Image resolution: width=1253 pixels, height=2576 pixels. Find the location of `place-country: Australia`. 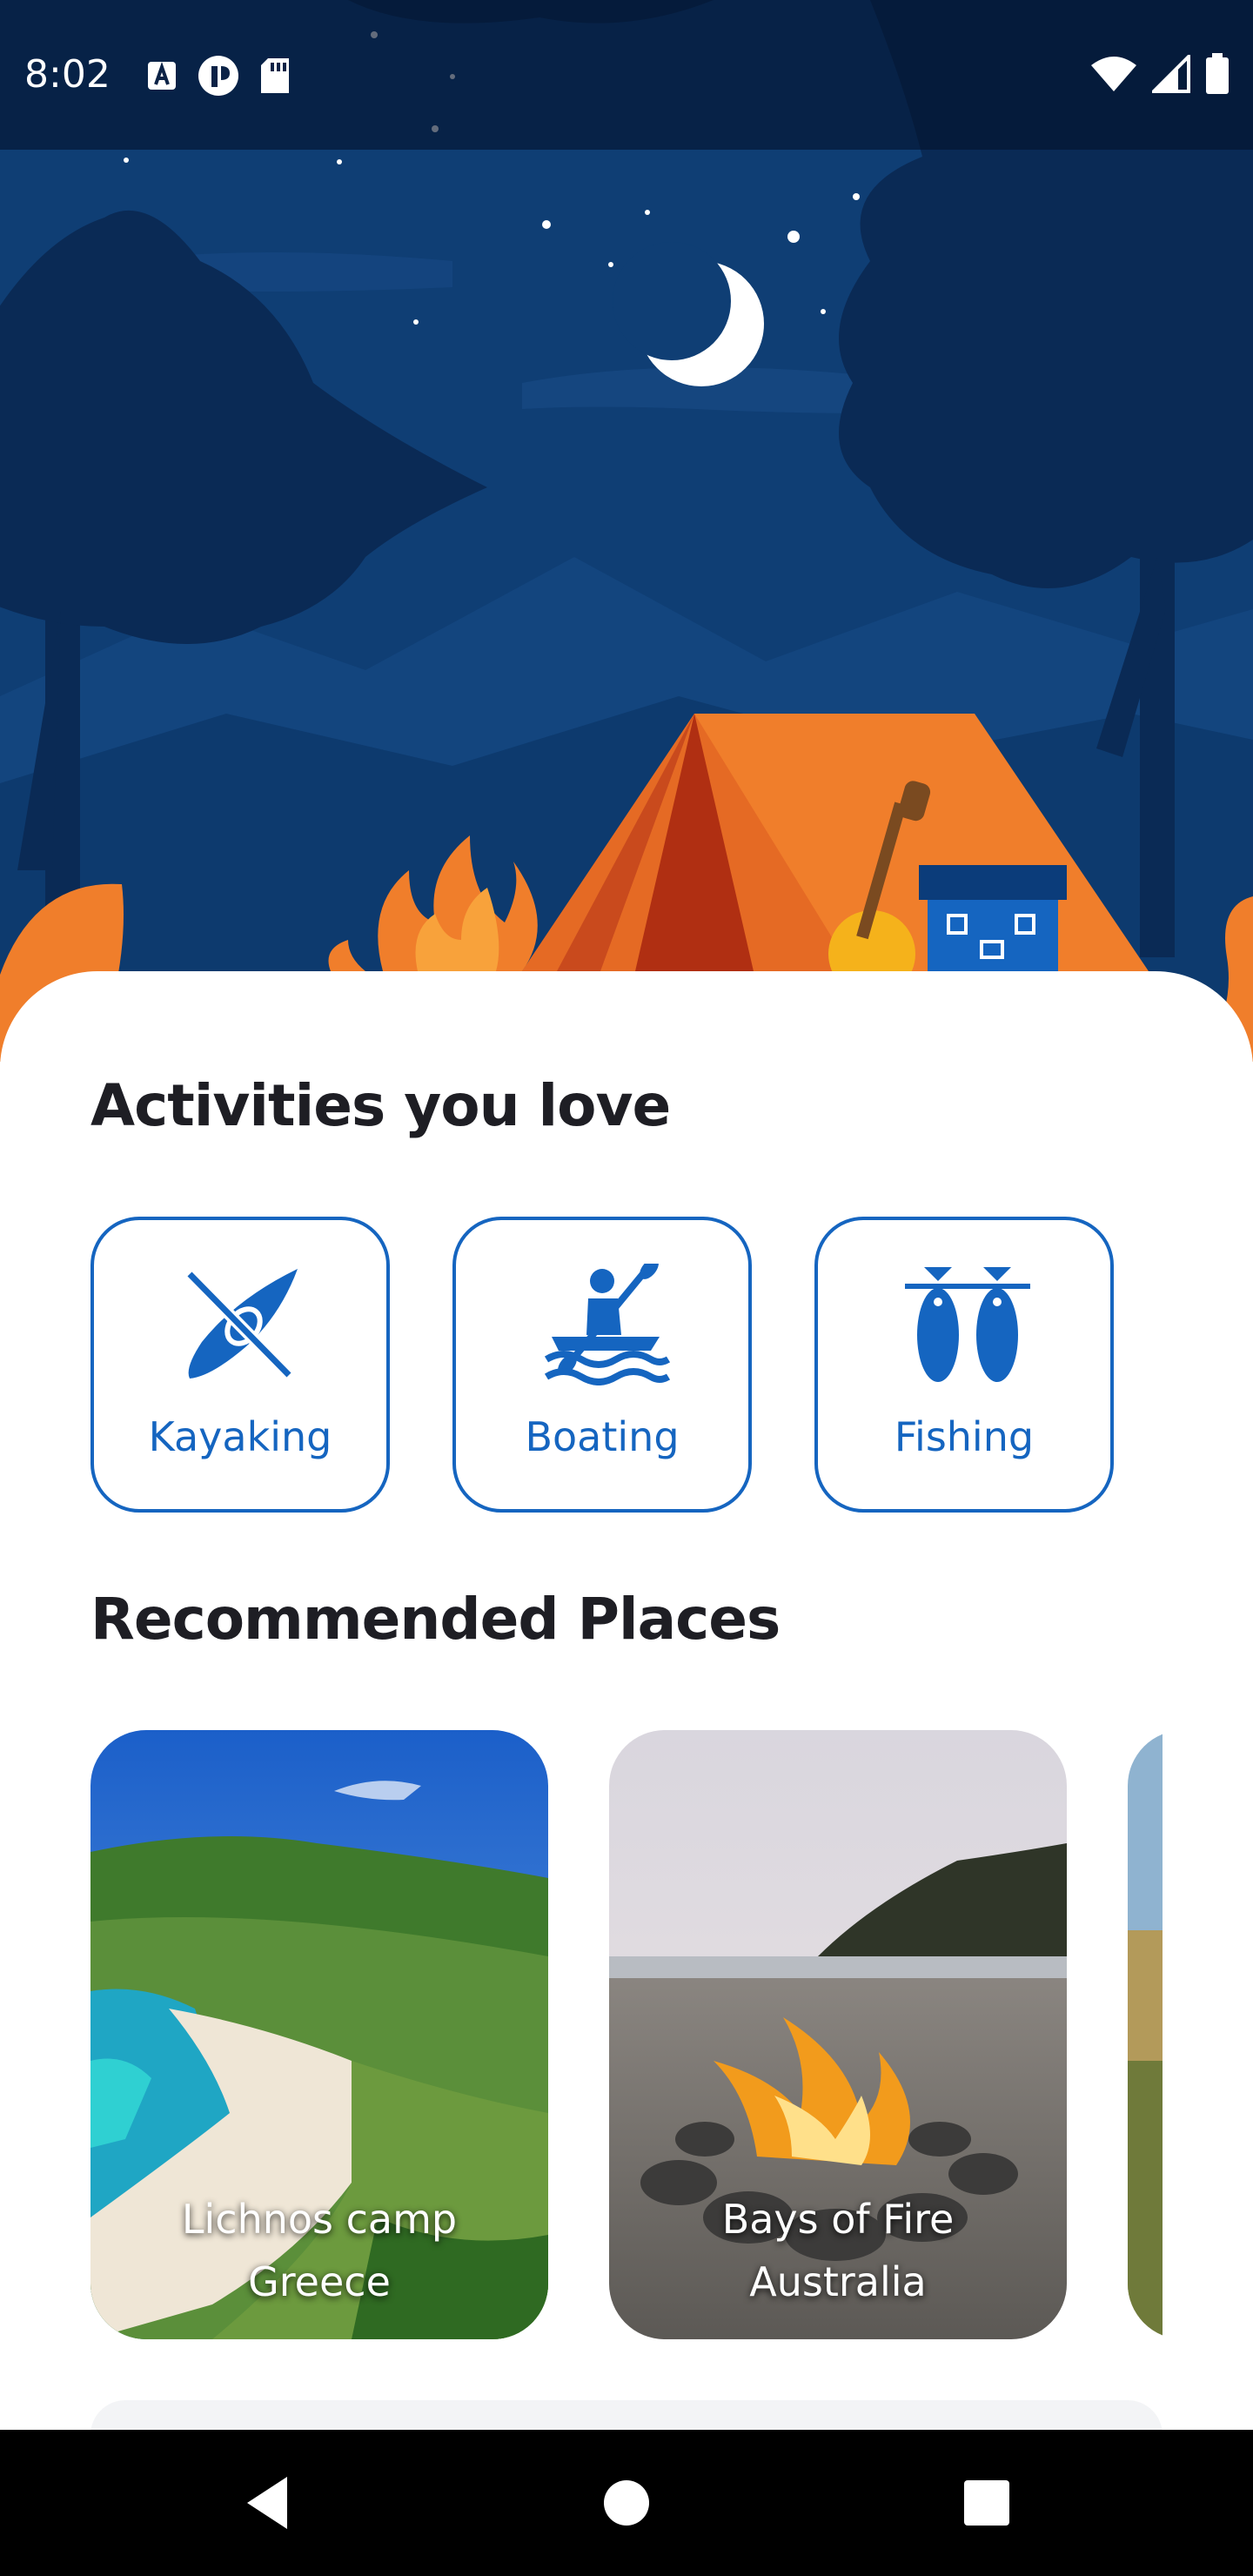

place-country: Australia is located at coordinates (838, 2281).